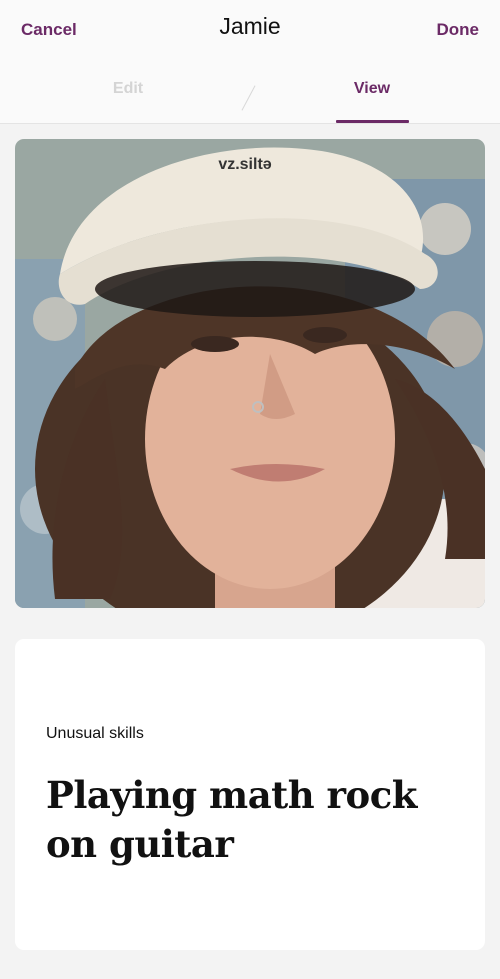  I want to click on done-button: Done, so click(458, 30).